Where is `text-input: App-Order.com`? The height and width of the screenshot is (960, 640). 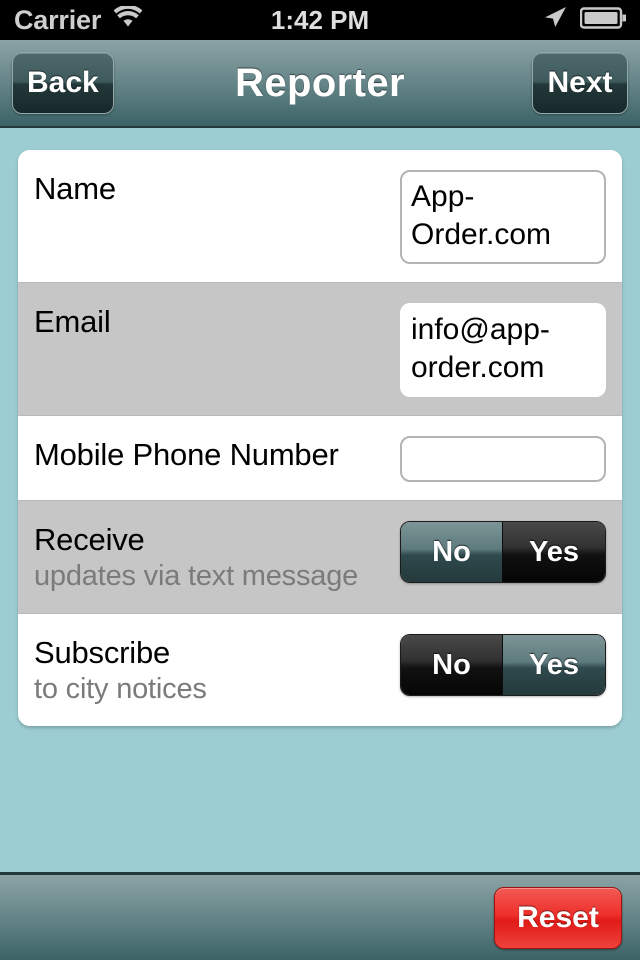 text-input: App-Order.com is located at coordinates (503, 217).